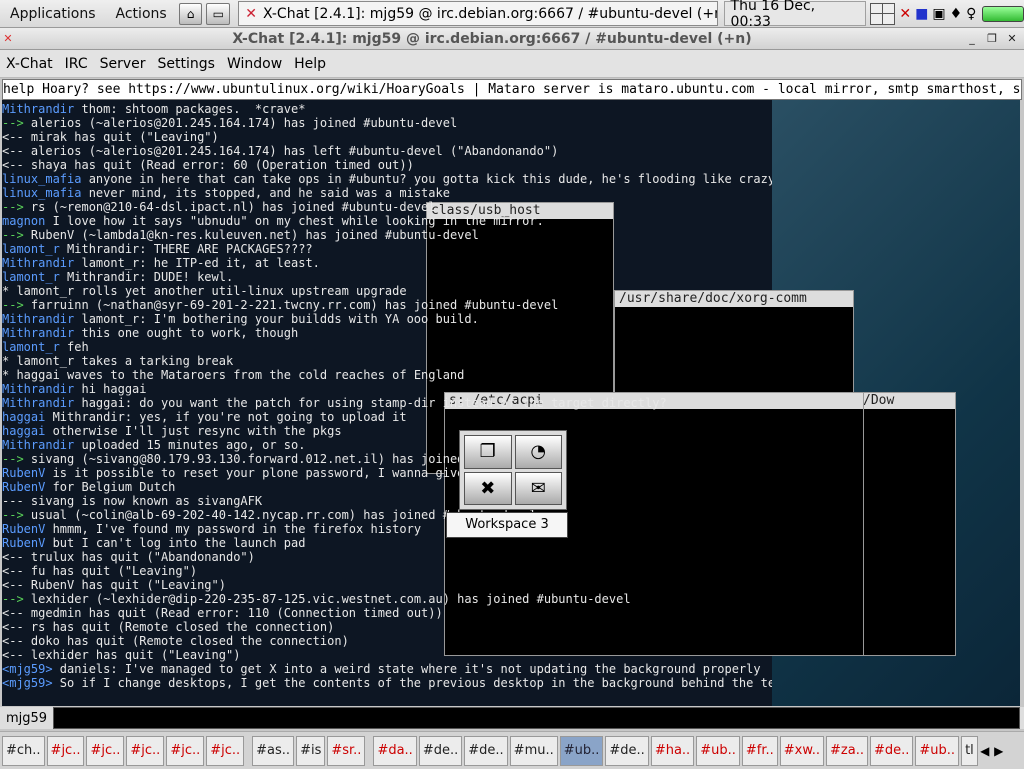  What do you see at coordinates (847, 750) in the screenshot?
I see `channel-tab: #za..` at bounding box center [847, 750].